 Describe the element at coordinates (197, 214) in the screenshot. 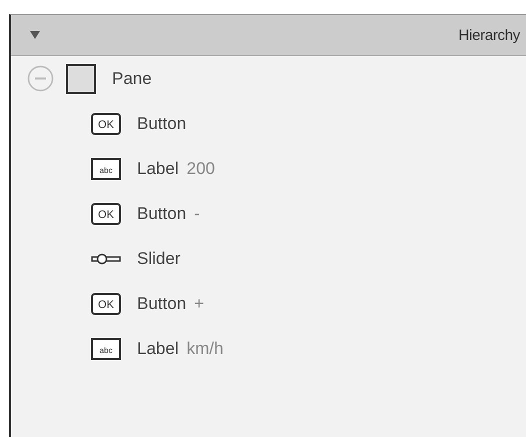

I see `node-text: -` at that location.